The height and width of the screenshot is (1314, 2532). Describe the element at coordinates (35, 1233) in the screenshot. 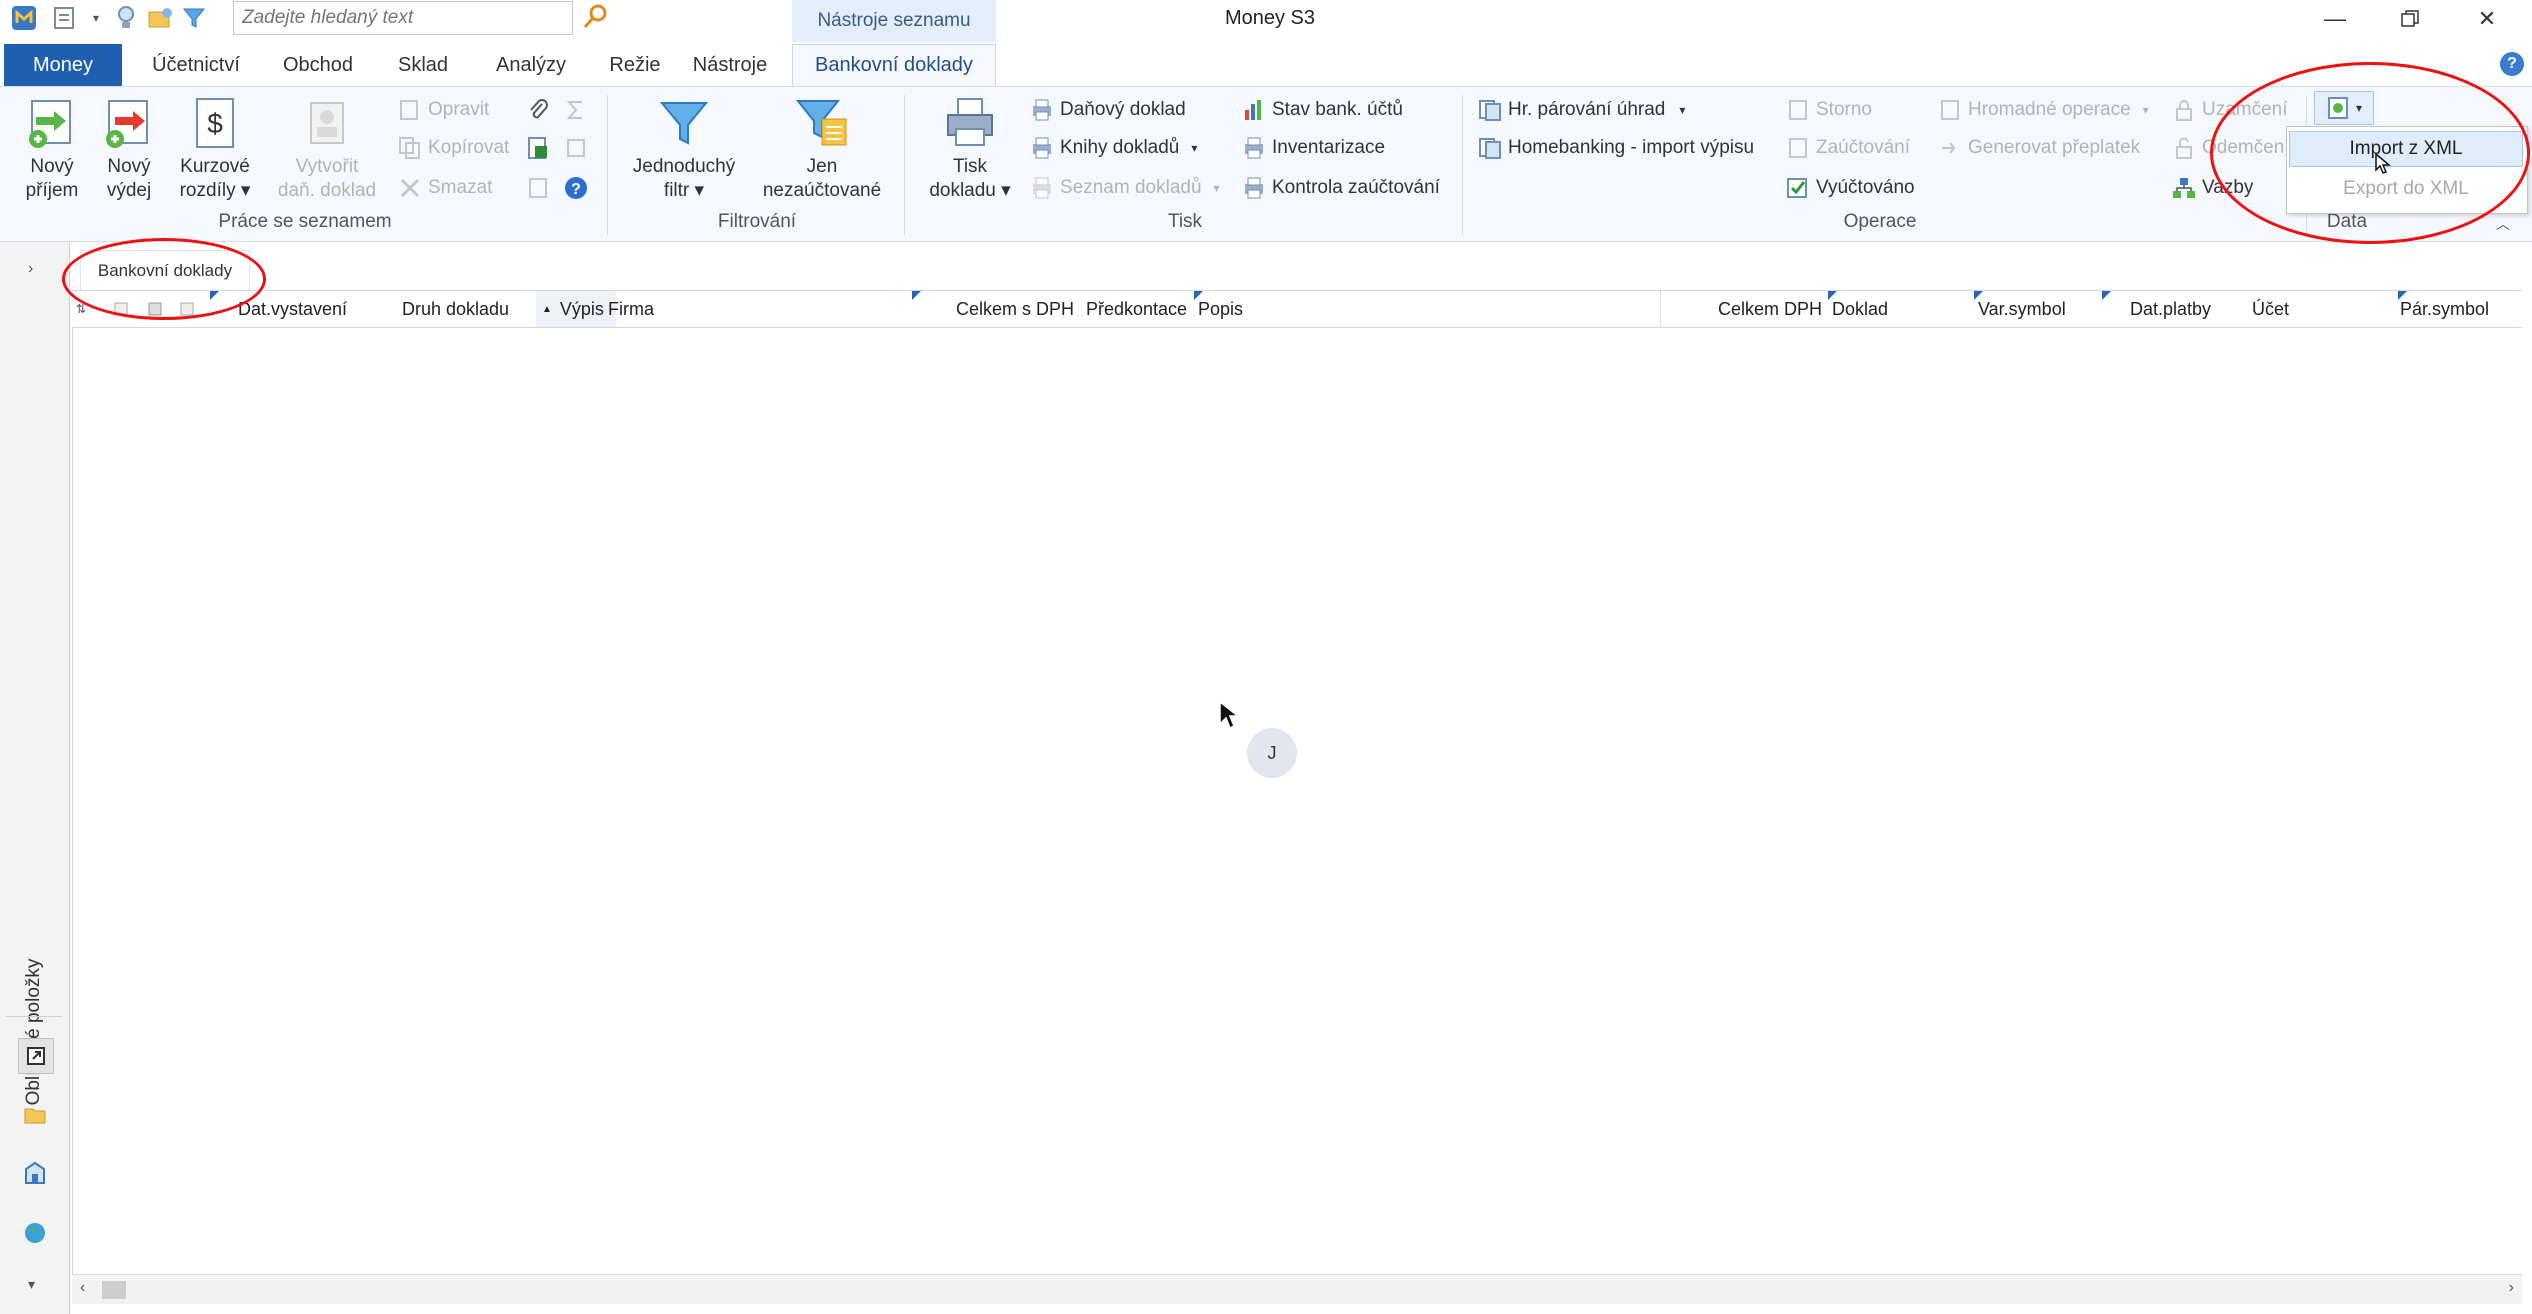

I see `globe-icon` at that location.